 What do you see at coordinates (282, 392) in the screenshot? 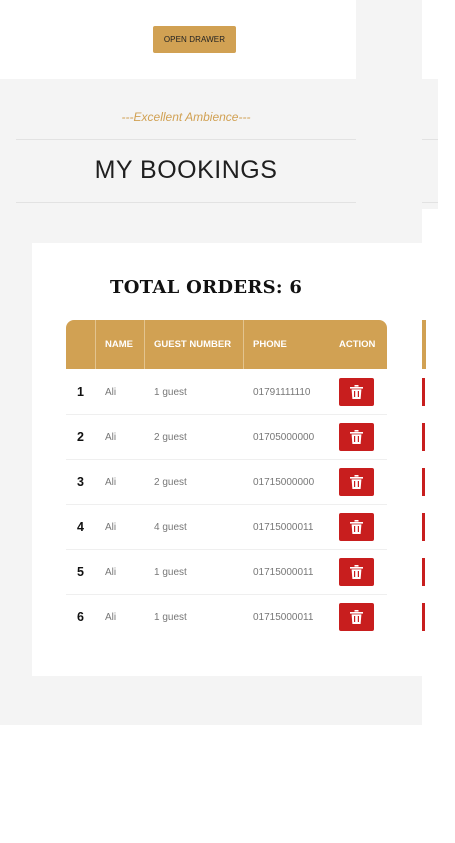
I see `row-phone: 01791111110` at bounding box center [282, 392].